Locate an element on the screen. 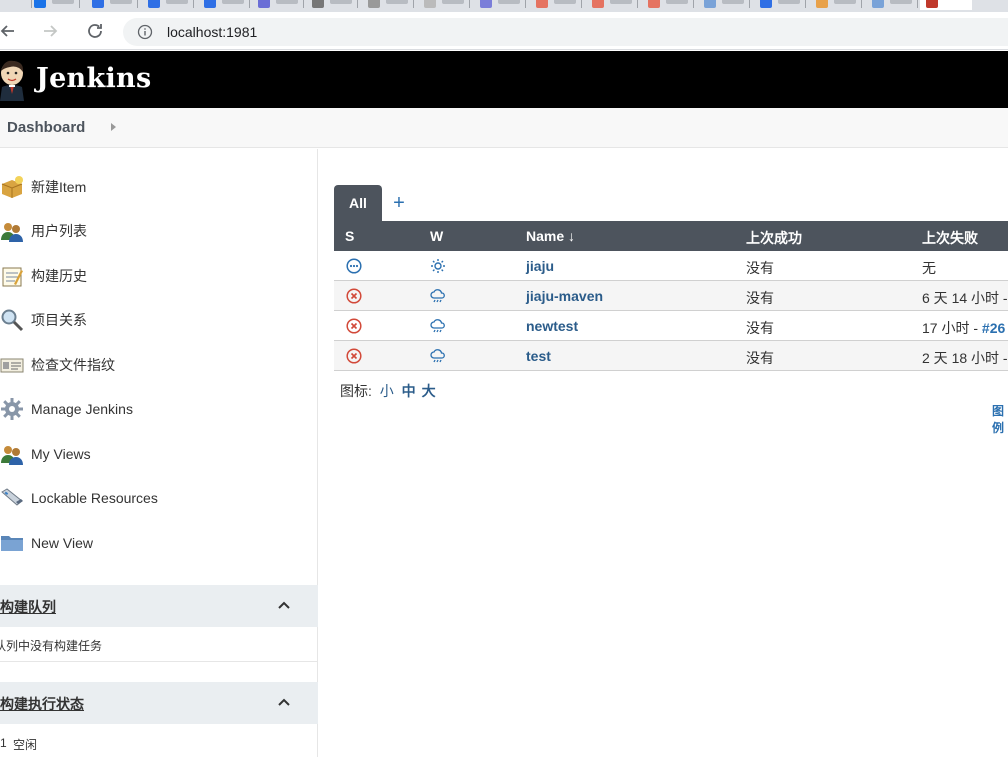  sidebar-item-label: 检查文件指纹 is located at coordinates (73, 365).